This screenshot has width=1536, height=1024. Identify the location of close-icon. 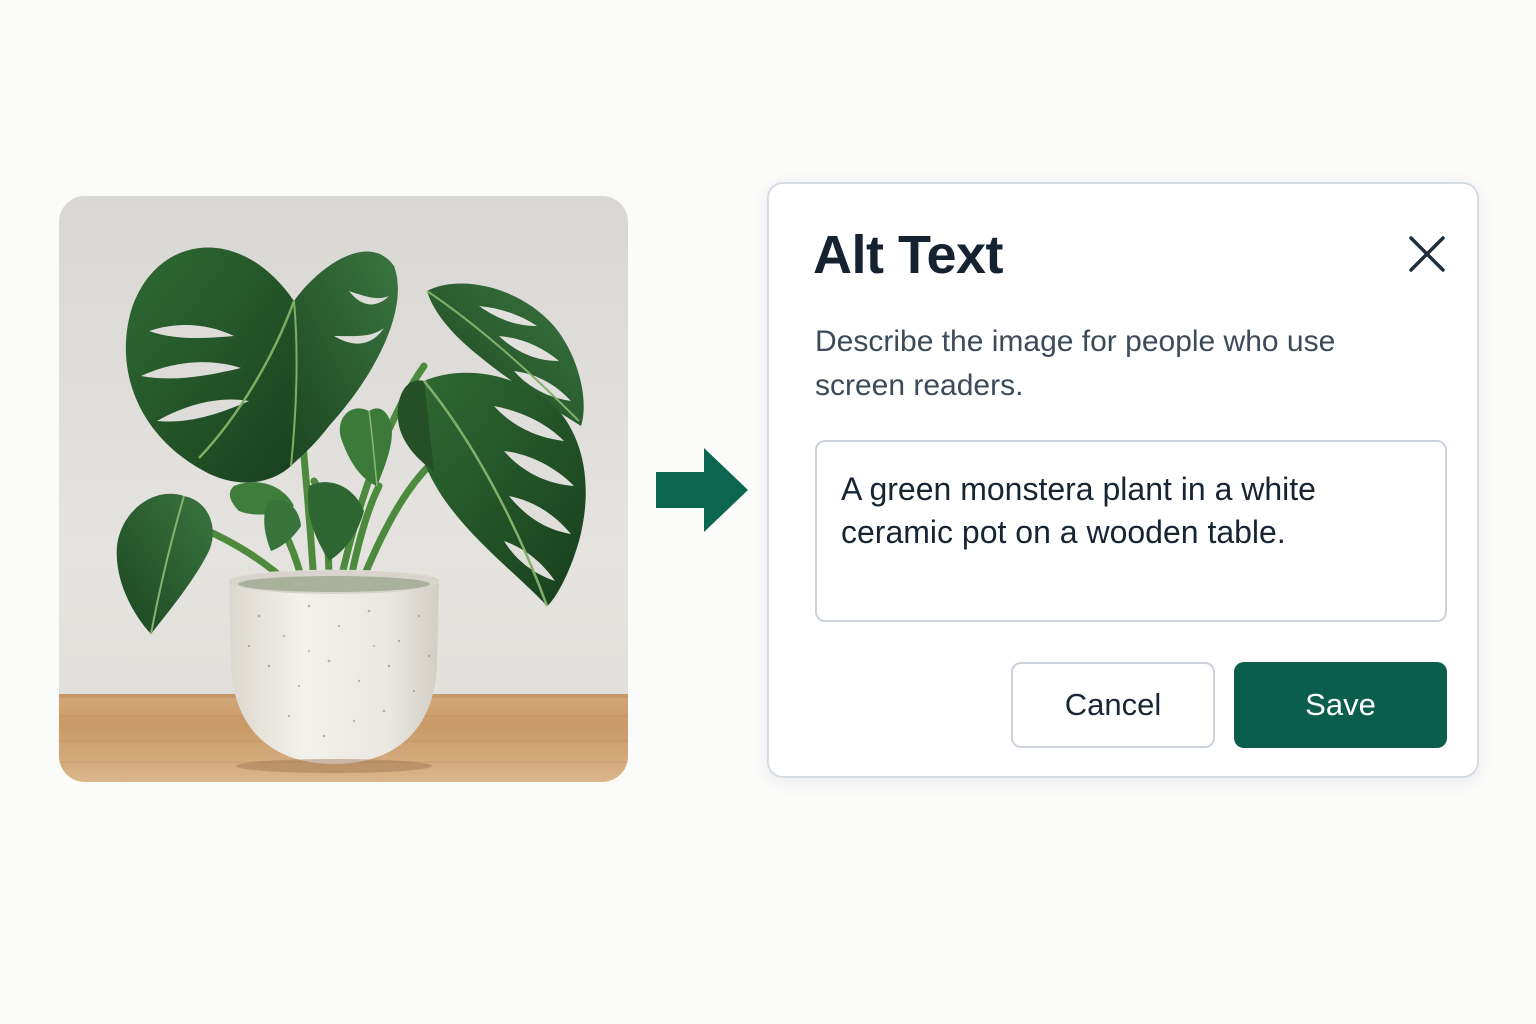
(1427, 254).